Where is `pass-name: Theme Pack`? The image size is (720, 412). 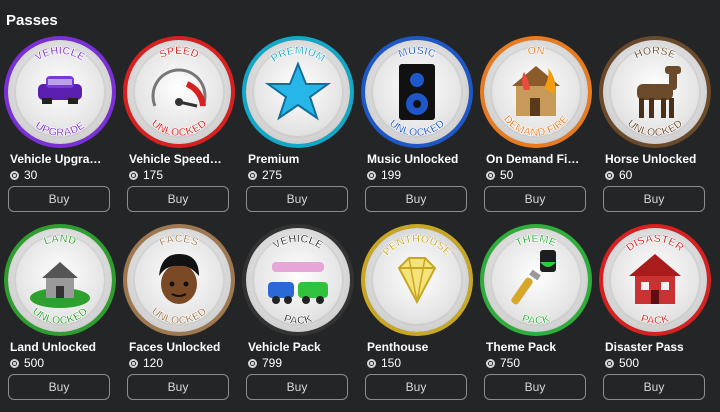
pass-name: Theme Pack is located at coordinates (538, 347).